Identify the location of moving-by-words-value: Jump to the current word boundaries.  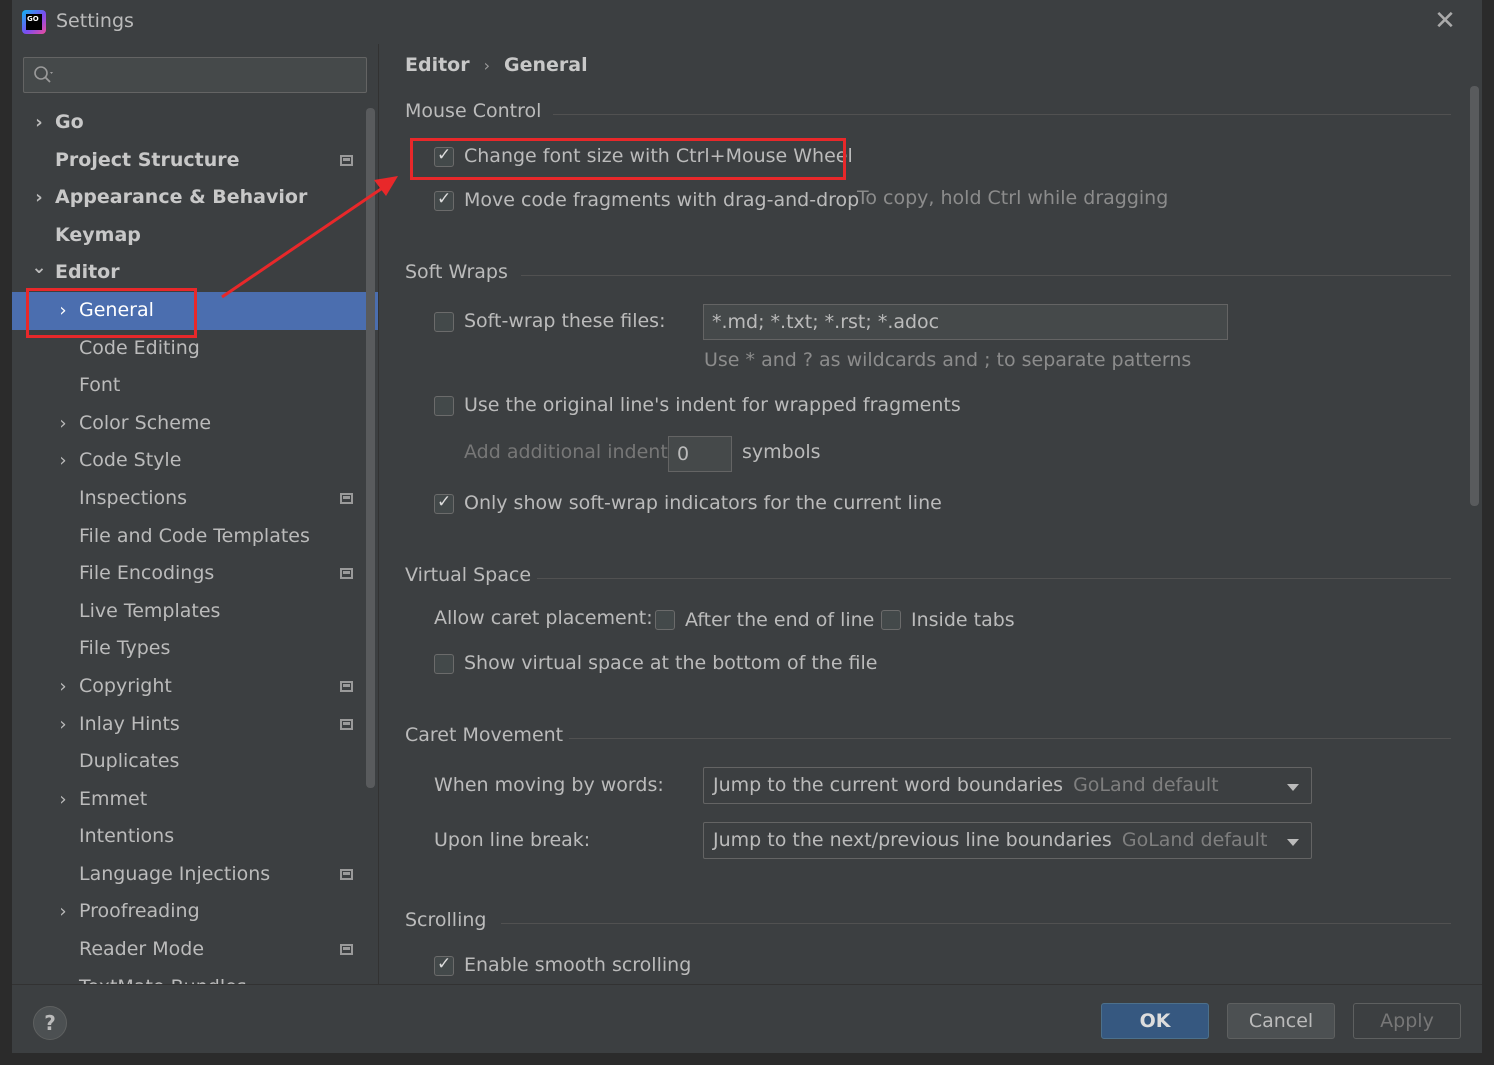
(888, 785).